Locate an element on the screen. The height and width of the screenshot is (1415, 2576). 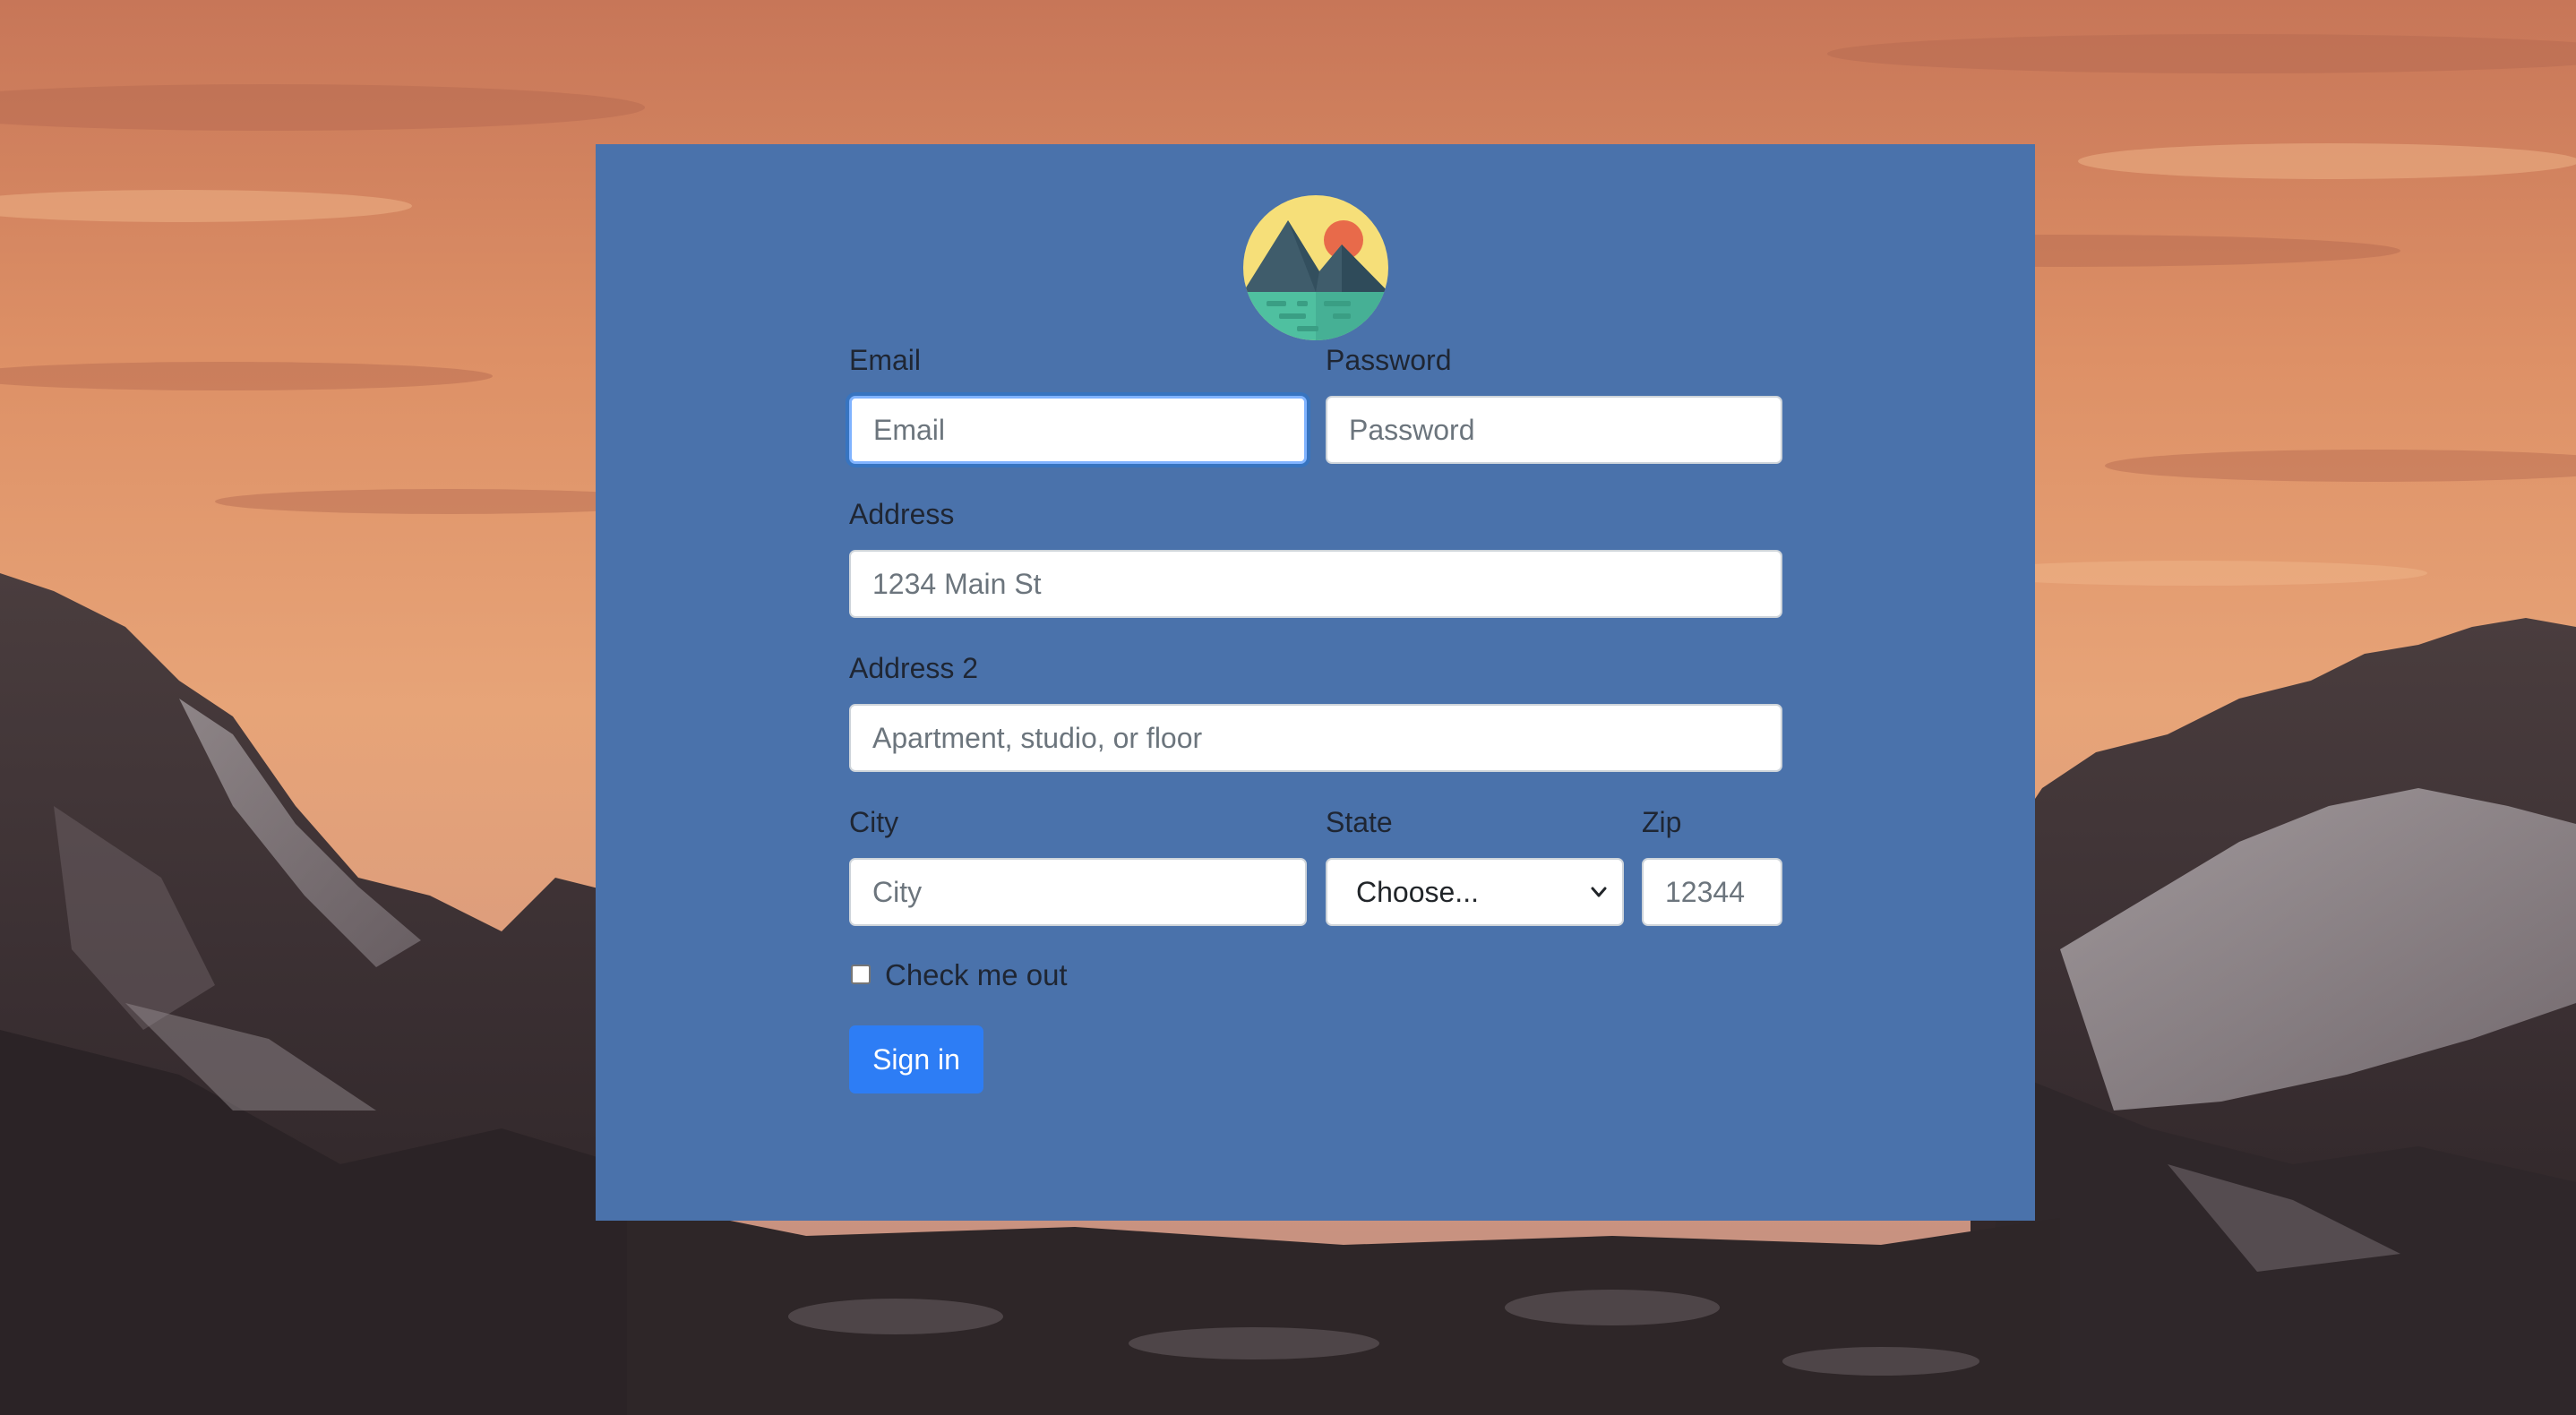
state-label: State is located at coordinates (1359, 822).